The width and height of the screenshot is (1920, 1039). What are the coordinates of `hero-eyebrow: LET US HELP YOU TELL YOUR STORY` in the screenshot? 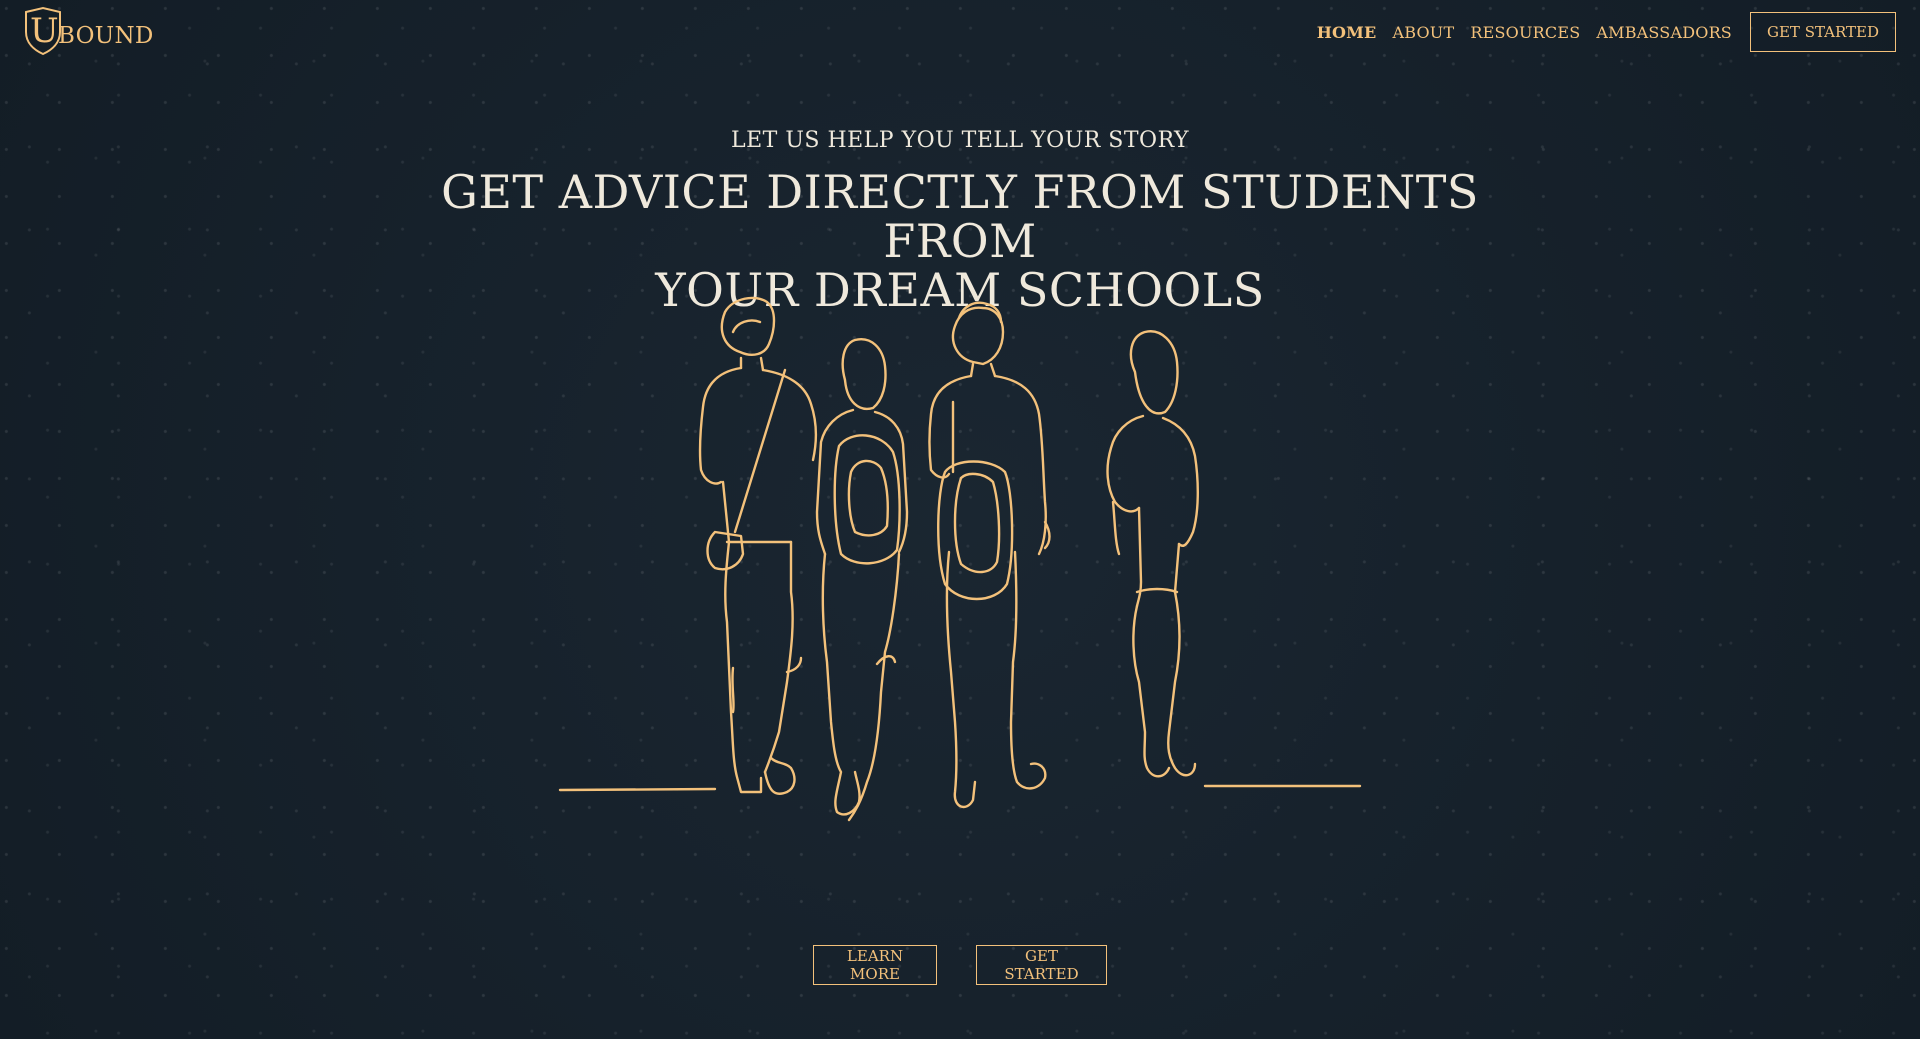 It's located at (960, 140).